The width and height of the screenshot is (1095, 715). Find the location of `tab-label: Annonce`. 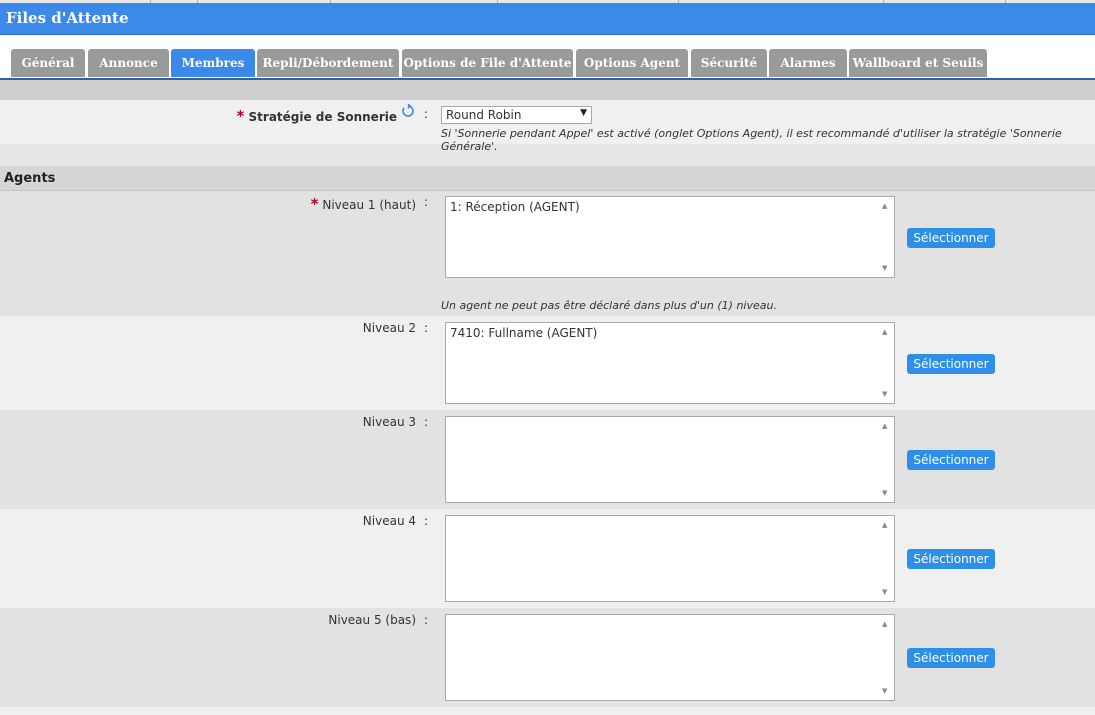

tab-label: Annonce is located at coordinates (128, 63).